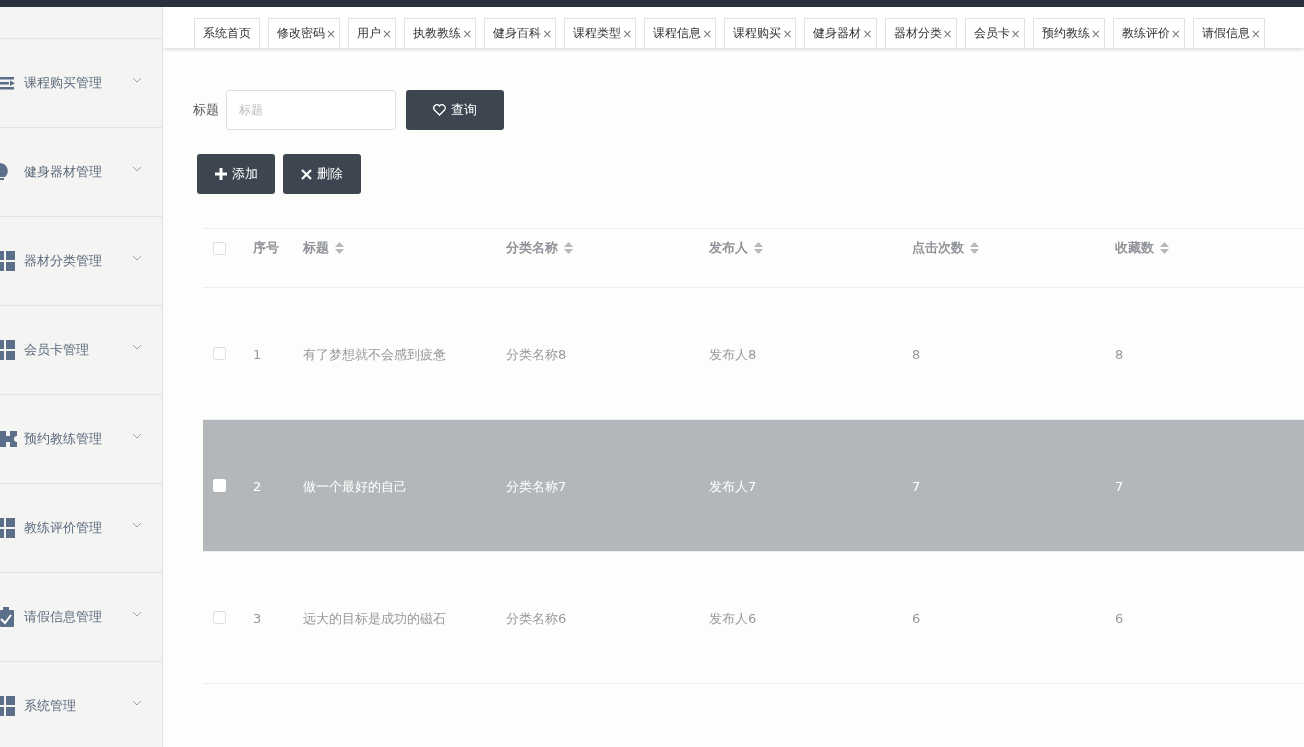 This screenshot has width=1304, height=747. I want to click on sidebar-item: 健身器材管理, so click(81, 171).